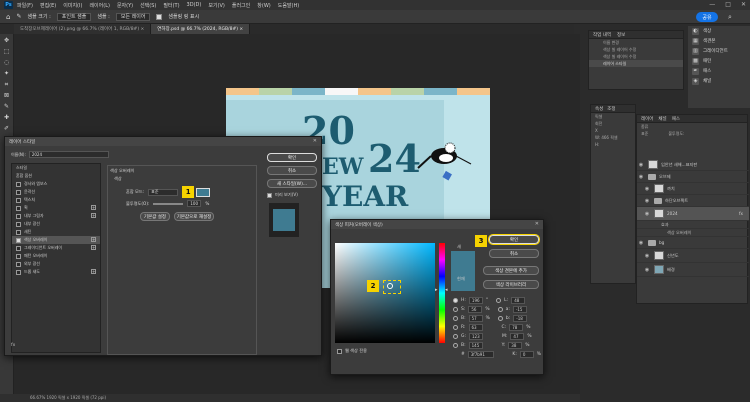  Describe the element at coordinates (7, 117) in the screenshot. I see `healing-tool-icon: ✚` at that location.